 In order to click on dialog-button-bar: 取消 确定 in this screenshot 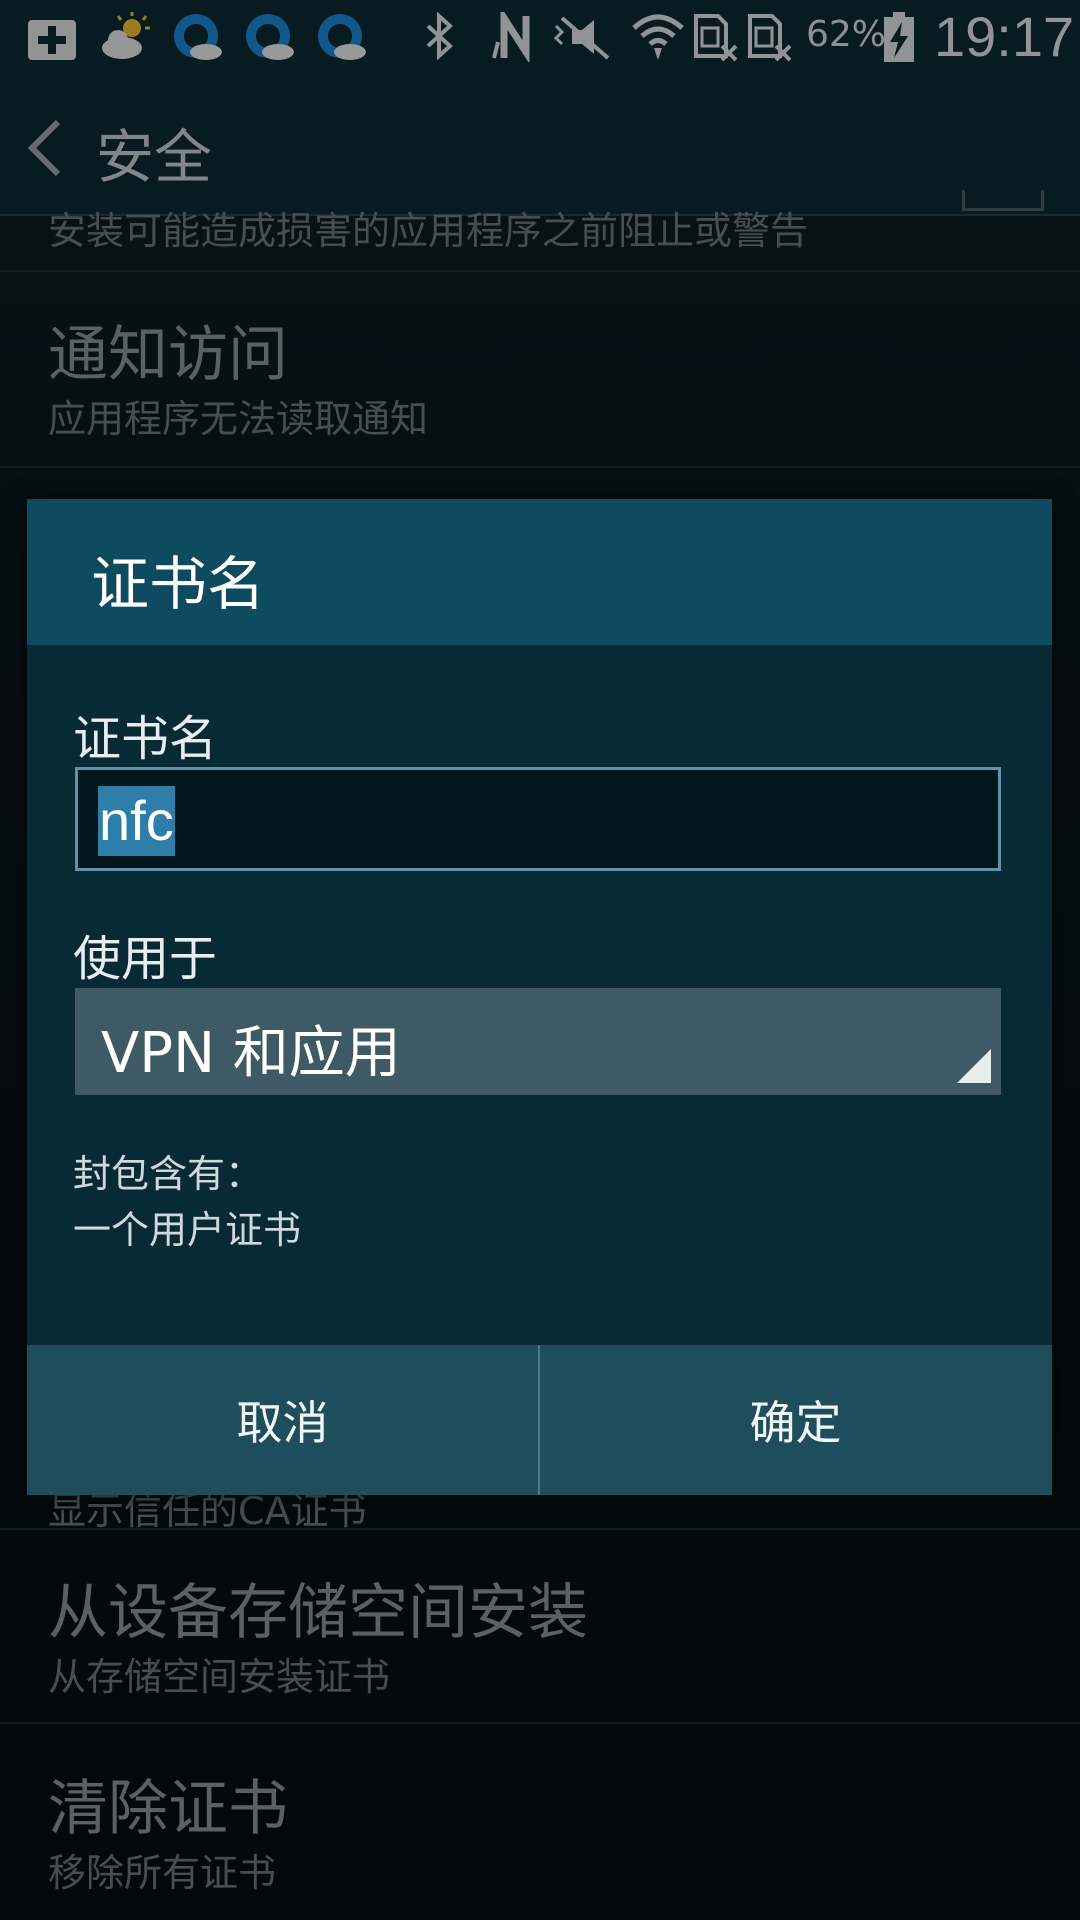, I will do `click(539, 1420)`.